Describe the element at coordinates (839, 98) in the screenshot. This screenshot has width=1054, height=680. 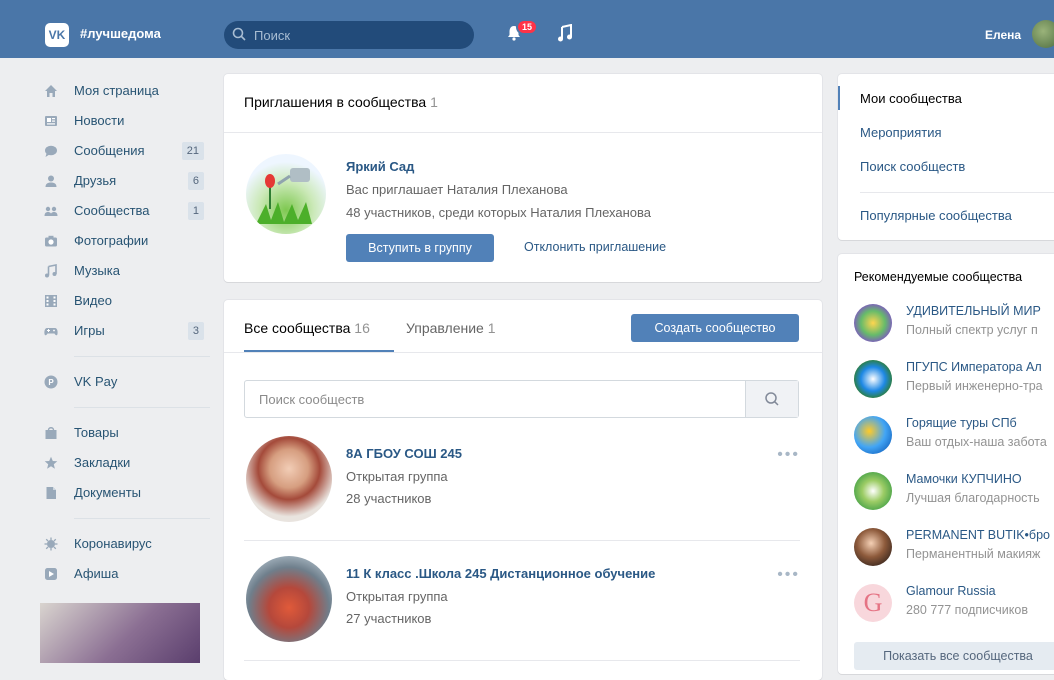
I see `menu-active-indicator` at that location.